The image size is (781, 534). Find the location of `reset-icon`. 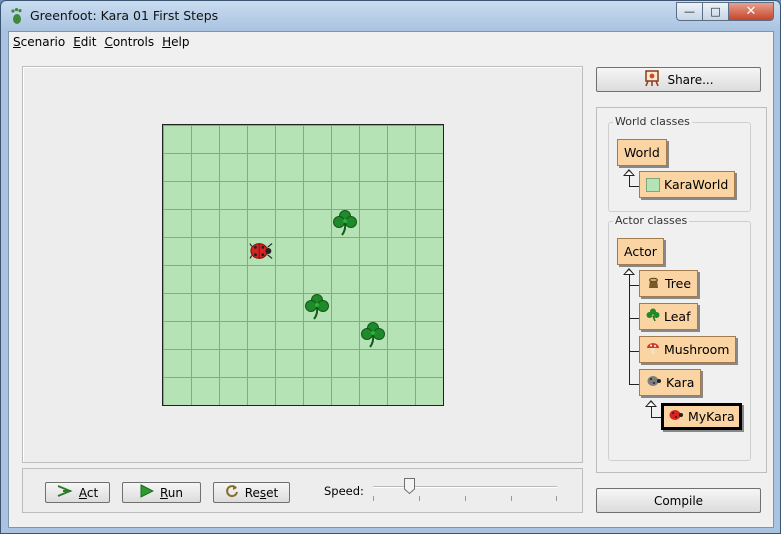

reset-icon is located at coordinates (232, 492).